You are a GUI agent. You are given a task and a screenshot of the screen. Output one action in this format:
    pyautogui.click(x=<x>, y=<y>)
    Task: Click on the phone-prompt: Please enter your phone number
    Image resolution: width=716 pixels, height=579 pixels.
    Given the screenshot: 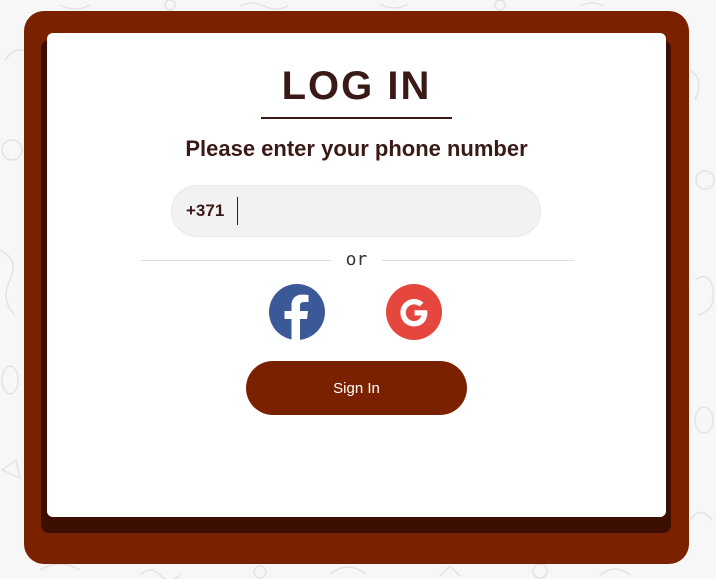 What is the action you would take?
    pyautogui.click(x=356, y=148)
    